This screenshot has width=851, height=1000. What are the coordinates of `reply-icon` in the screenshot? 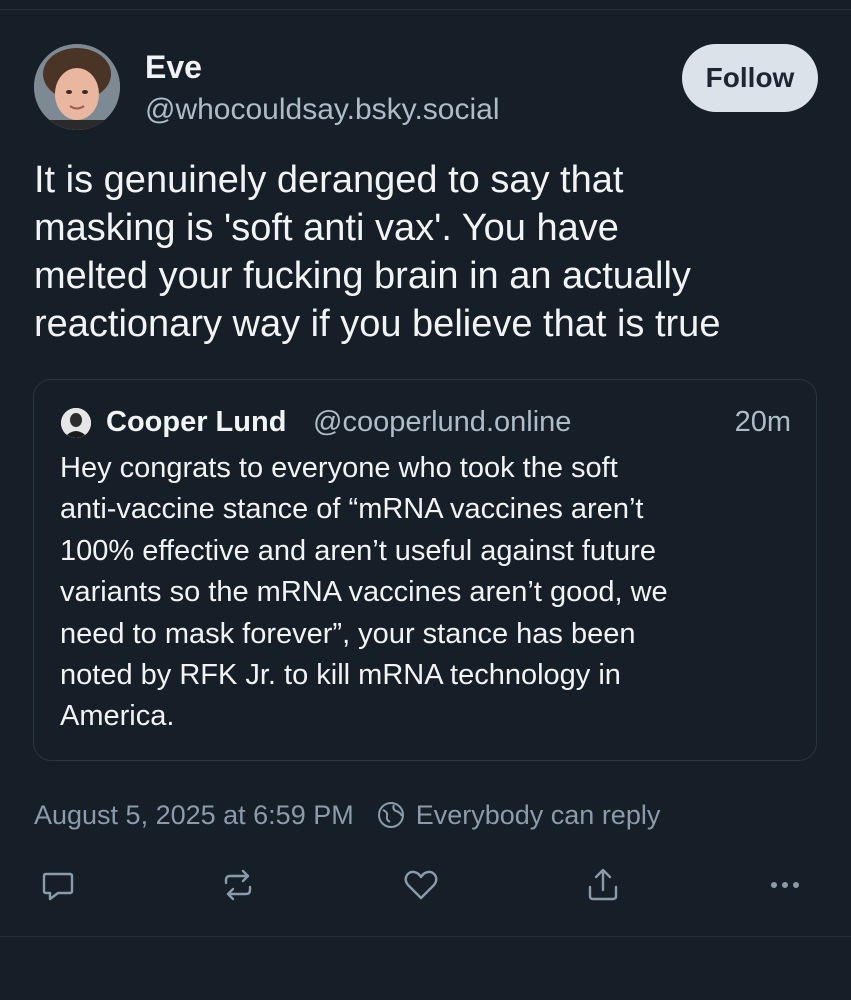 It's located at (58, 886).